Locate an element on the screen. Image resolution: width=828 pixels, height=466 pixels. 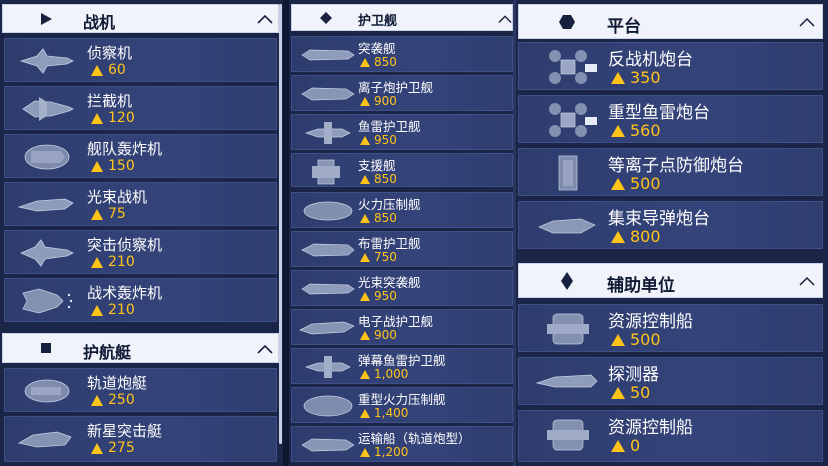
list-item: 轨道炮艇 250 is located at coordinates (140, 390).